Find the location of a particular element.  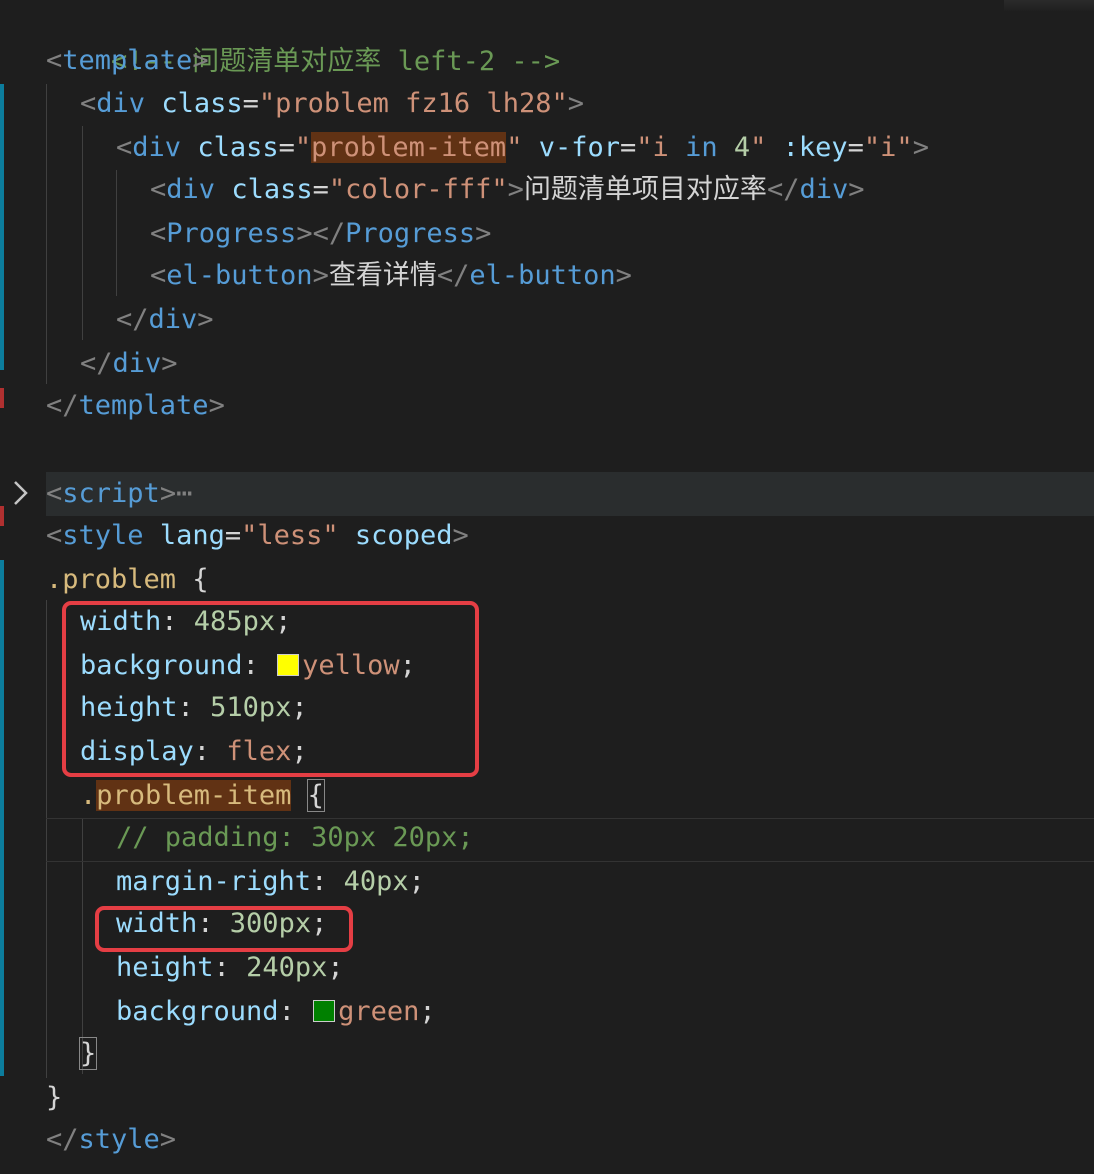

color-swatch-green is located at coordinates (324, 1010).